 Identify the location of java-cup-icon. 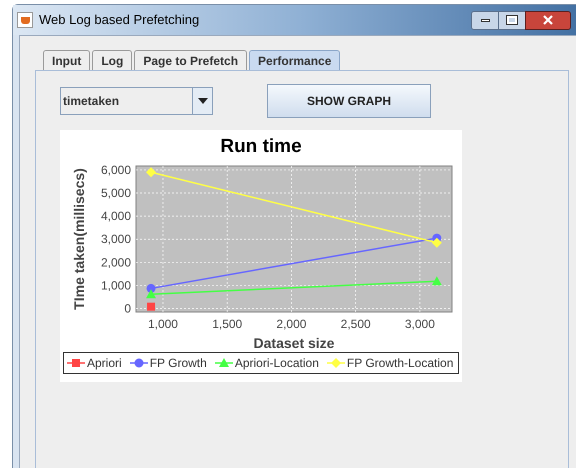
(25, 20).